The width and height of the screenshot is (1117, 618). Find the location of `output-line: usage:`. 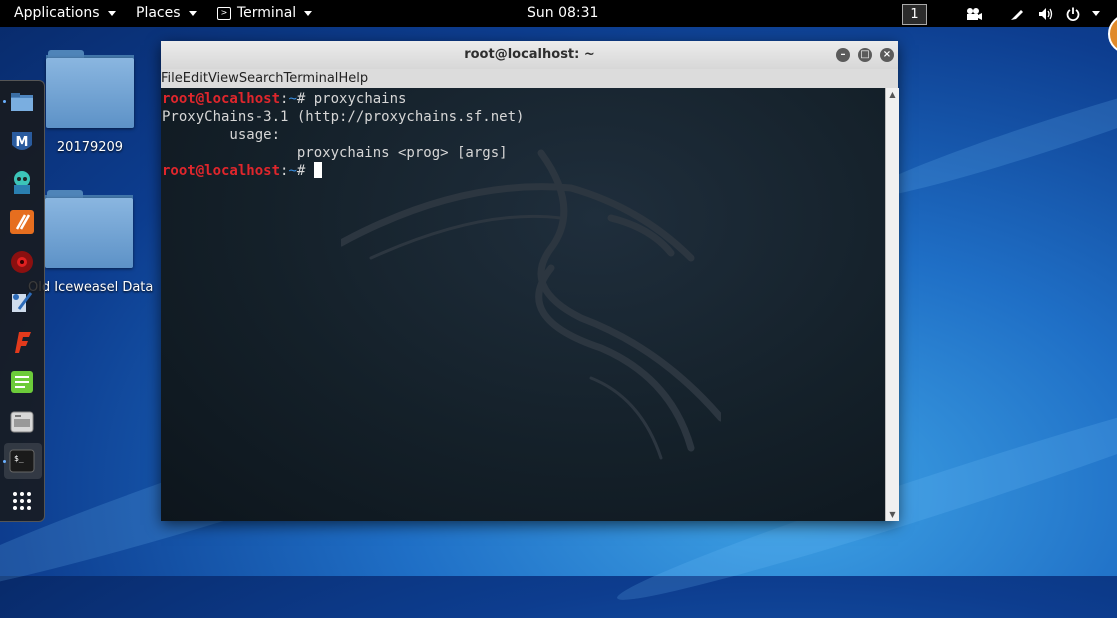

output-line: usage: is located at coordinates (221, 135).